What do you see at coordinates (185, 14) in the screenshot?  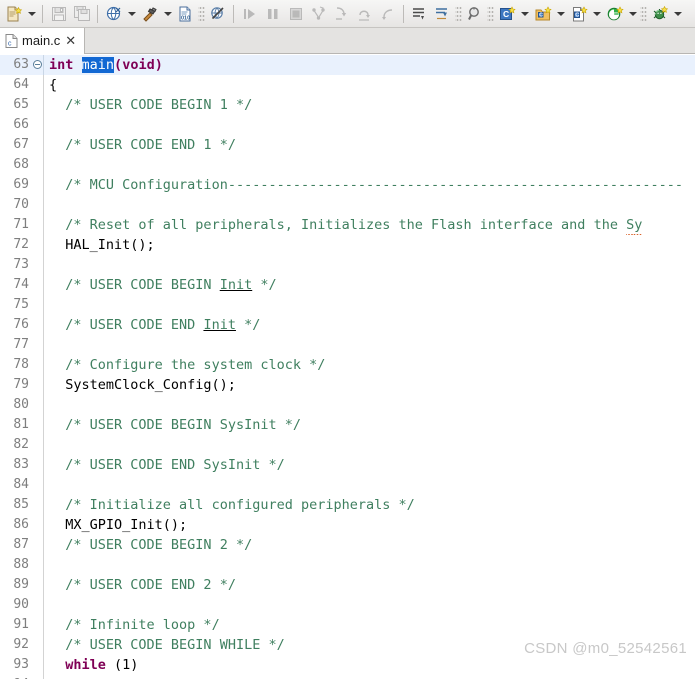 I see `binary-file-button: 010` at bounding box center [185, 14].